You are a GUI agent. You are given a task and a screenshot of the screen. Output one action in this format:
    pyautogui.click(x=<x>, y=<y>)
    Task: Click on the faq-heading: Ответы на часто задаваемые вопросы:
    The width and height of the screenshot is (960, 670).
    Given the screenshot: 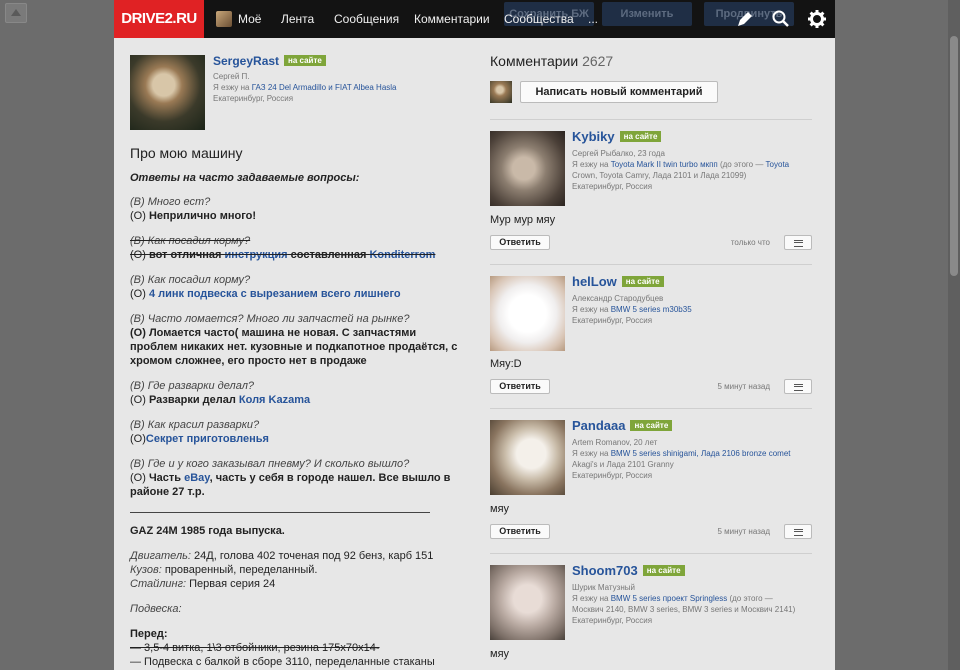 What is the action you would take?
    pyautogui.click(x=245, y=178)
    